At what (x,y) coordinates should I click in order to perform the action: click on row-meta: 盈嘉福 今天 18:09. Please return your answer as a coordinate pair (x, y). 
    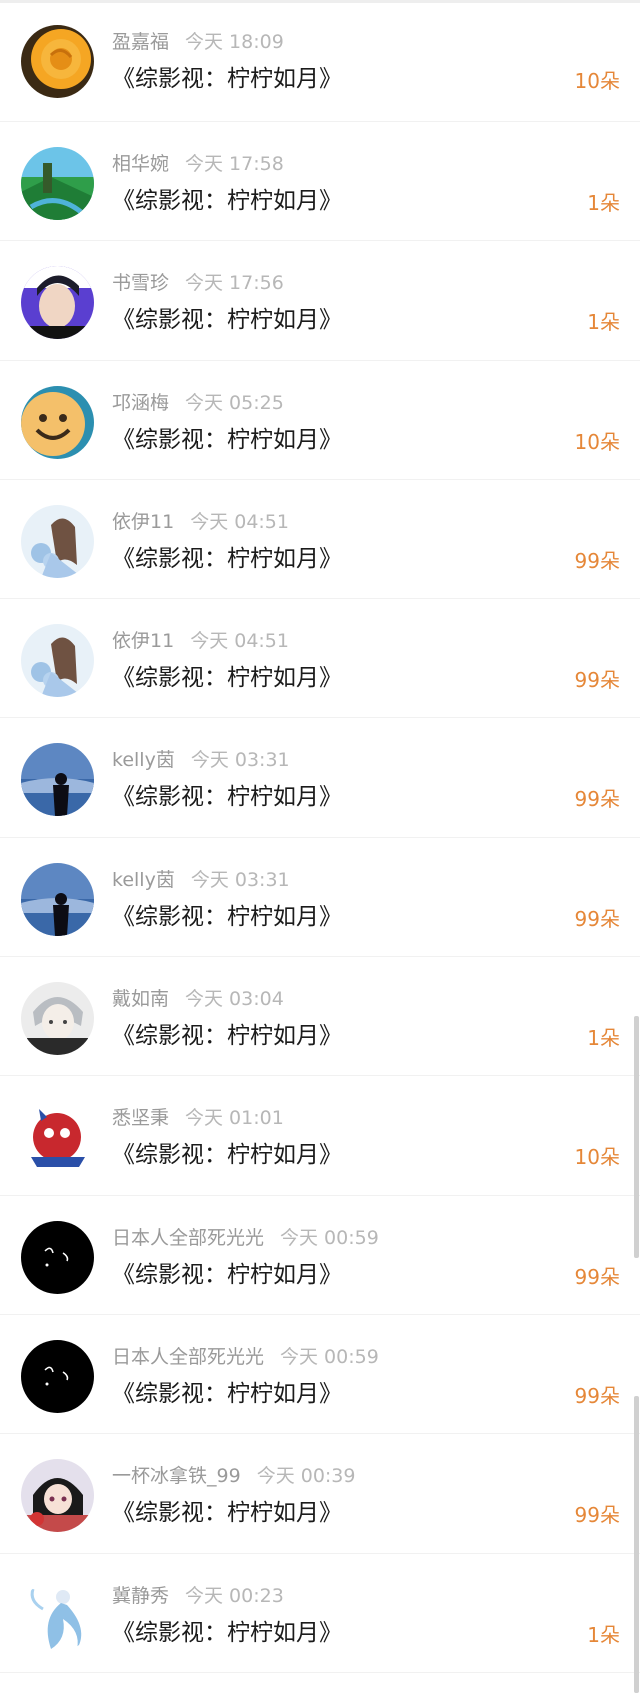
    Looking at the image, I should click on (198, 42).